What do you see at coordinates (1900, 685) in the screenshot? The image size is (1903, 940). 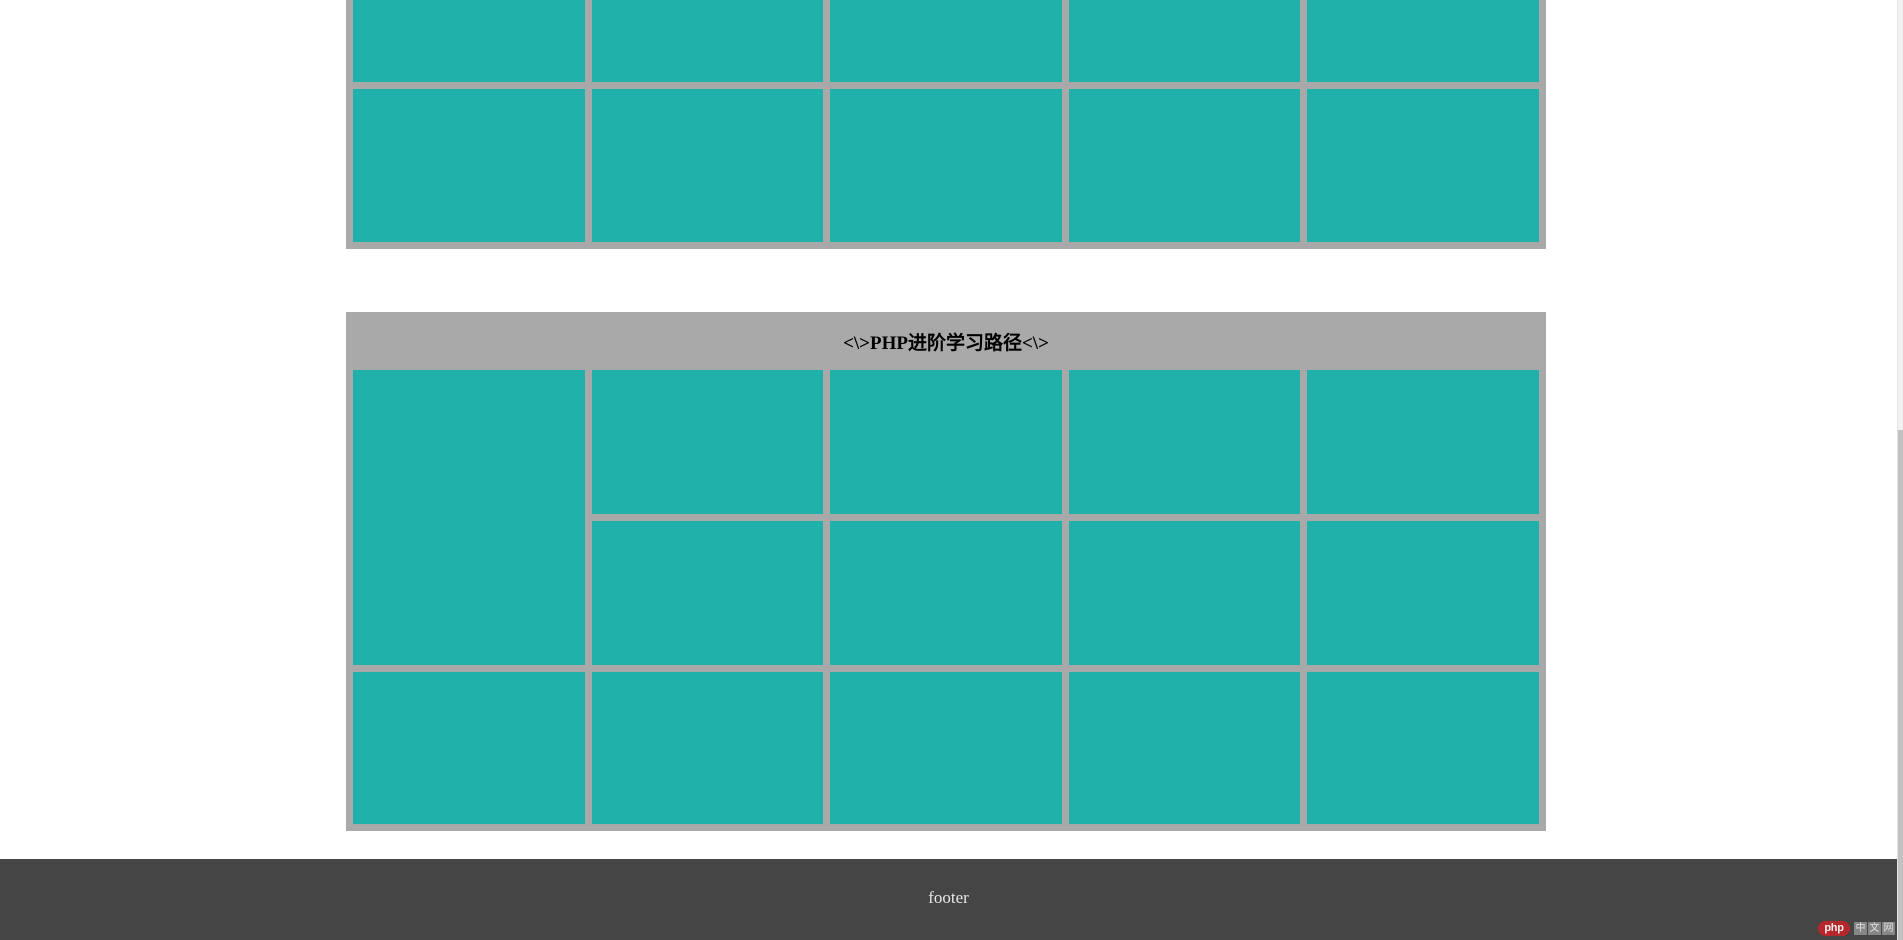 I see `vertical-scrollbar-thumb` at bounding box center [1900, 685].